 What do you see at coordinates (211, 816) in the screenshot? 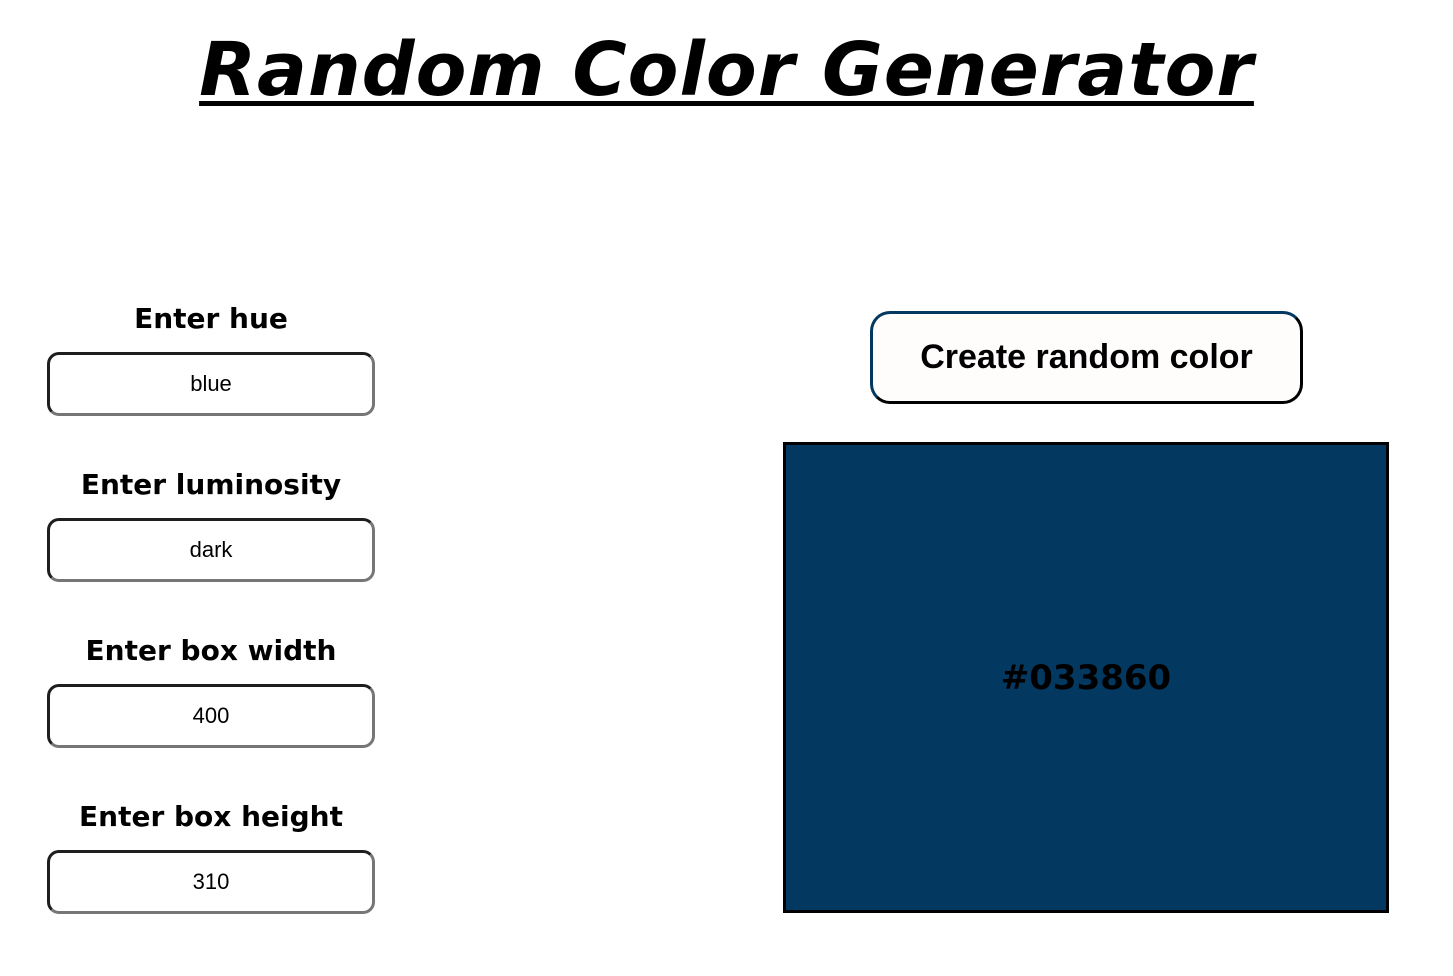
I see `box-height-label: Enter box height` at bounding box center [211, 816].